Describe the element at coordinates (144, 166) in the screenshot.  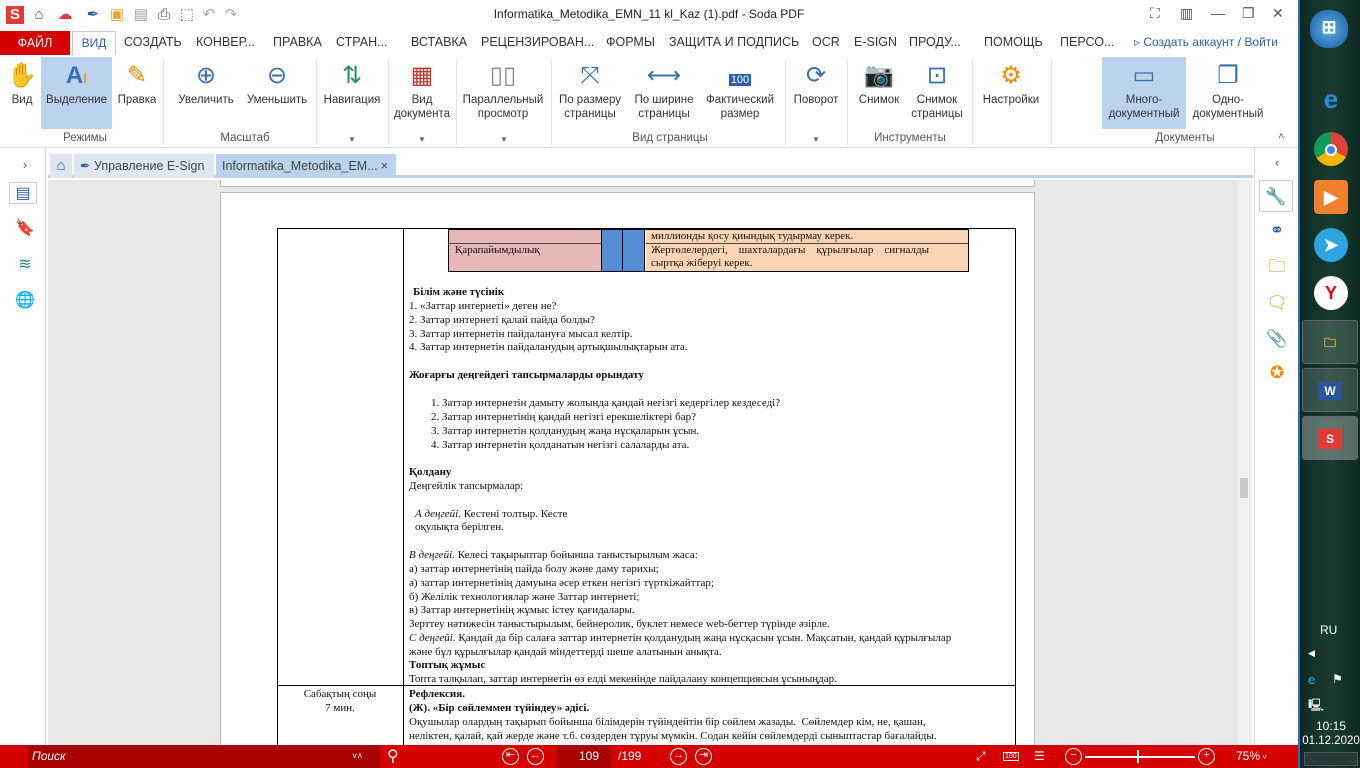
I see `tab-esign: ✒ Управление E-Sign` at that location.